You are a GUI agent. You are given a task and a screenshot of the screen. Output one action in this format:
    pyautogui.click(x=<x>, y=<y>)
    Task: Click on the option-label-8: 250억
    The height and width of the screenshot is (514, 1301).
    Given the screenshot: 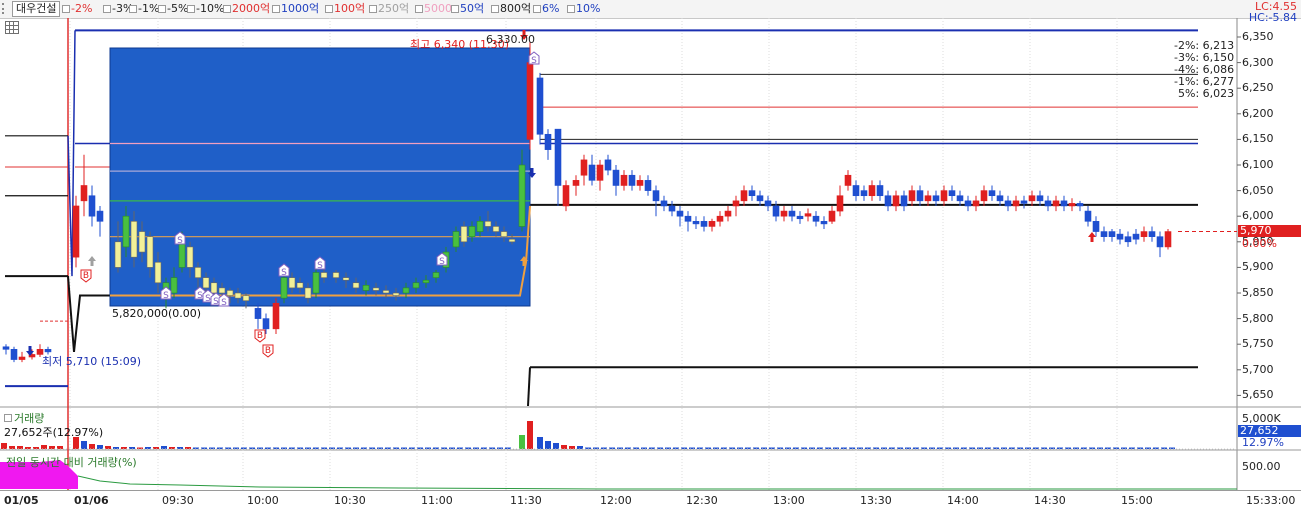 What is the action you would take?
    pyautogui.click(x=393, y=9)
    